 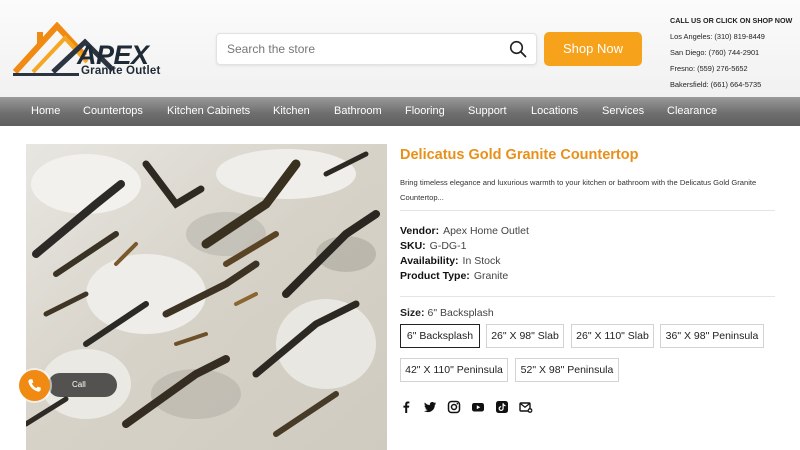 I want to click on size-option-36x98-peninsula: 36" X 98" Peninsula, so click(x=712, y=336).